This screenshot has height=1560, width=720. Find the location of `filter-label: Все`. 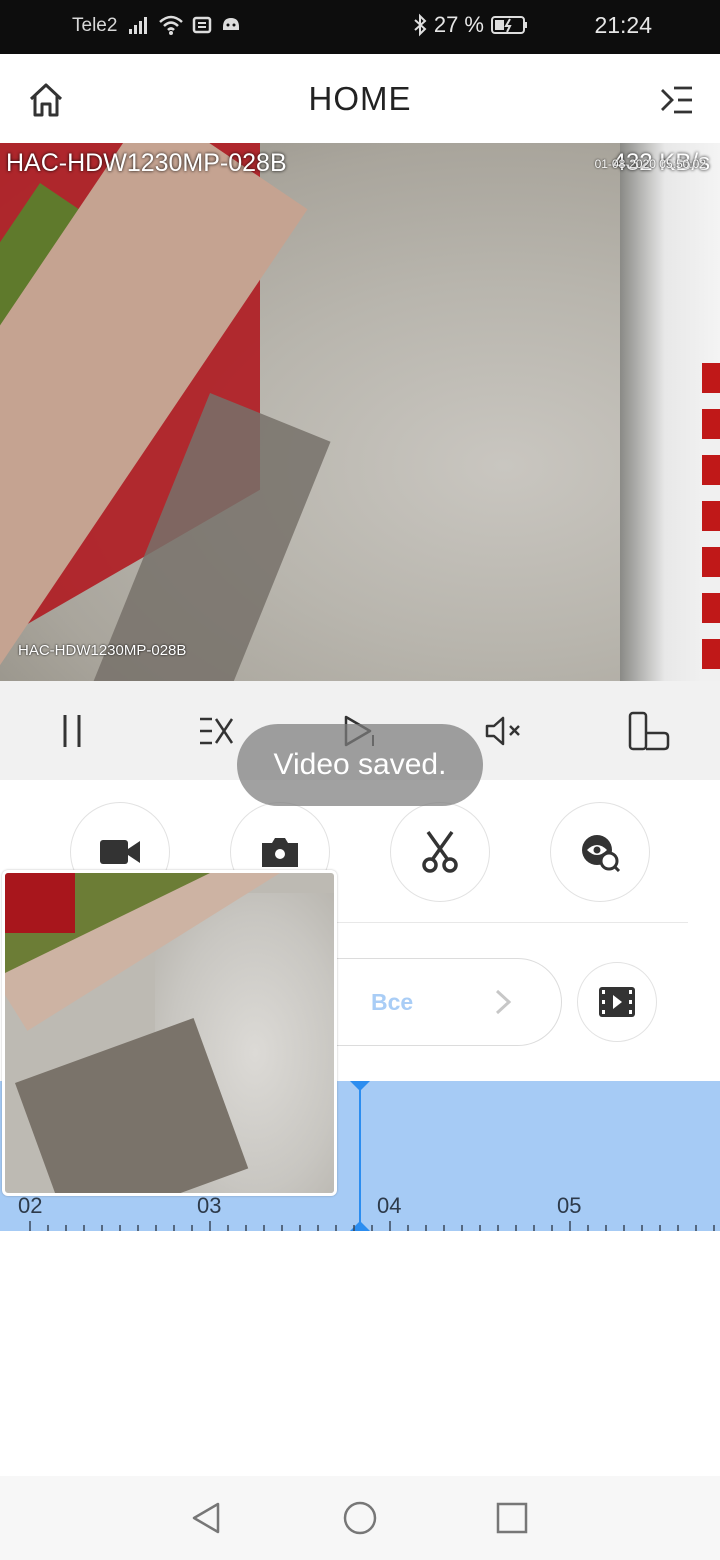

filter-label: Все is located at coordinates (392, 1002).